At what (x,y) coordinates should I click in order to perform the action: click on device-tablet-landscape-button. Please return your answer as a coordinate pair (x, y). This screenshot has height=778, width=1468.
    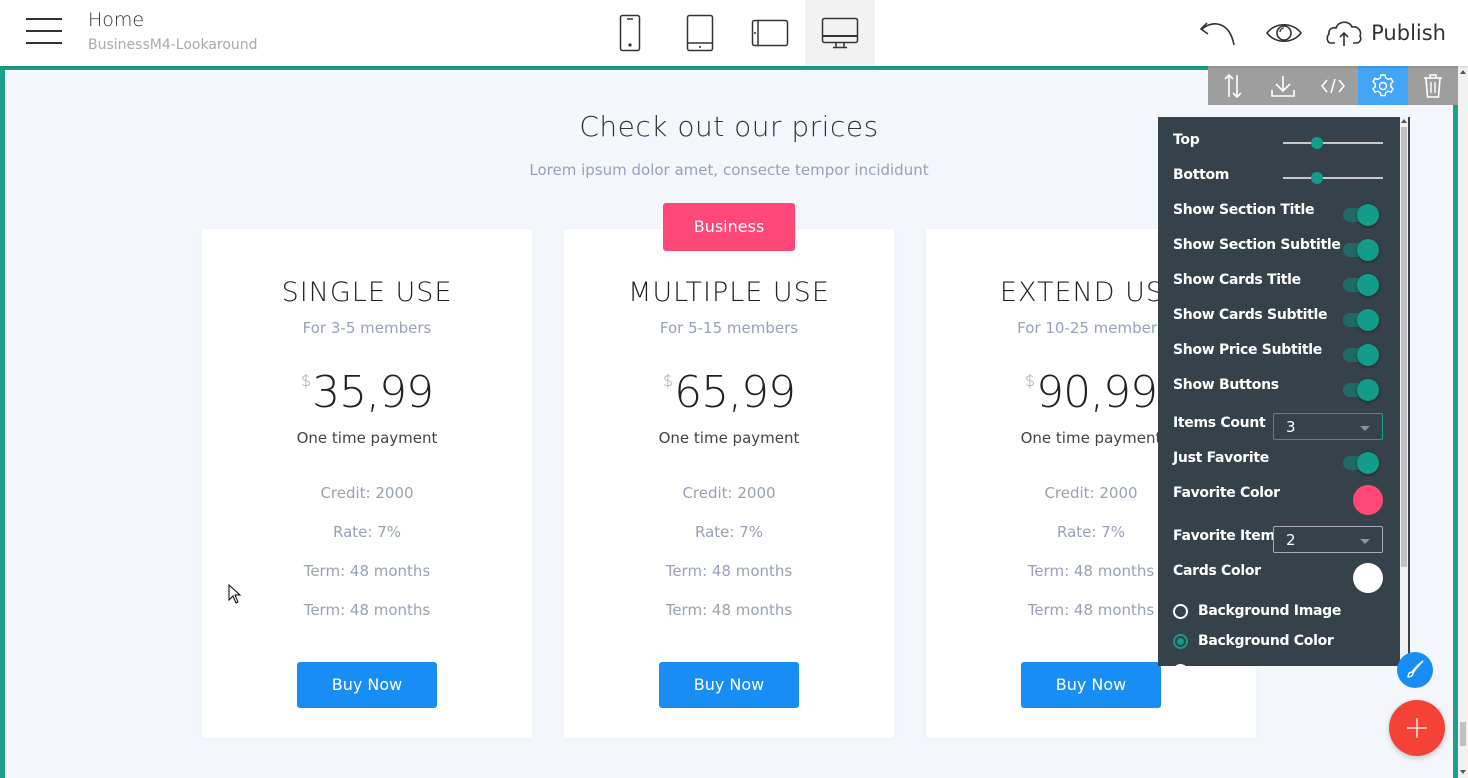
    Looking at the image, I should click on (770, 33).